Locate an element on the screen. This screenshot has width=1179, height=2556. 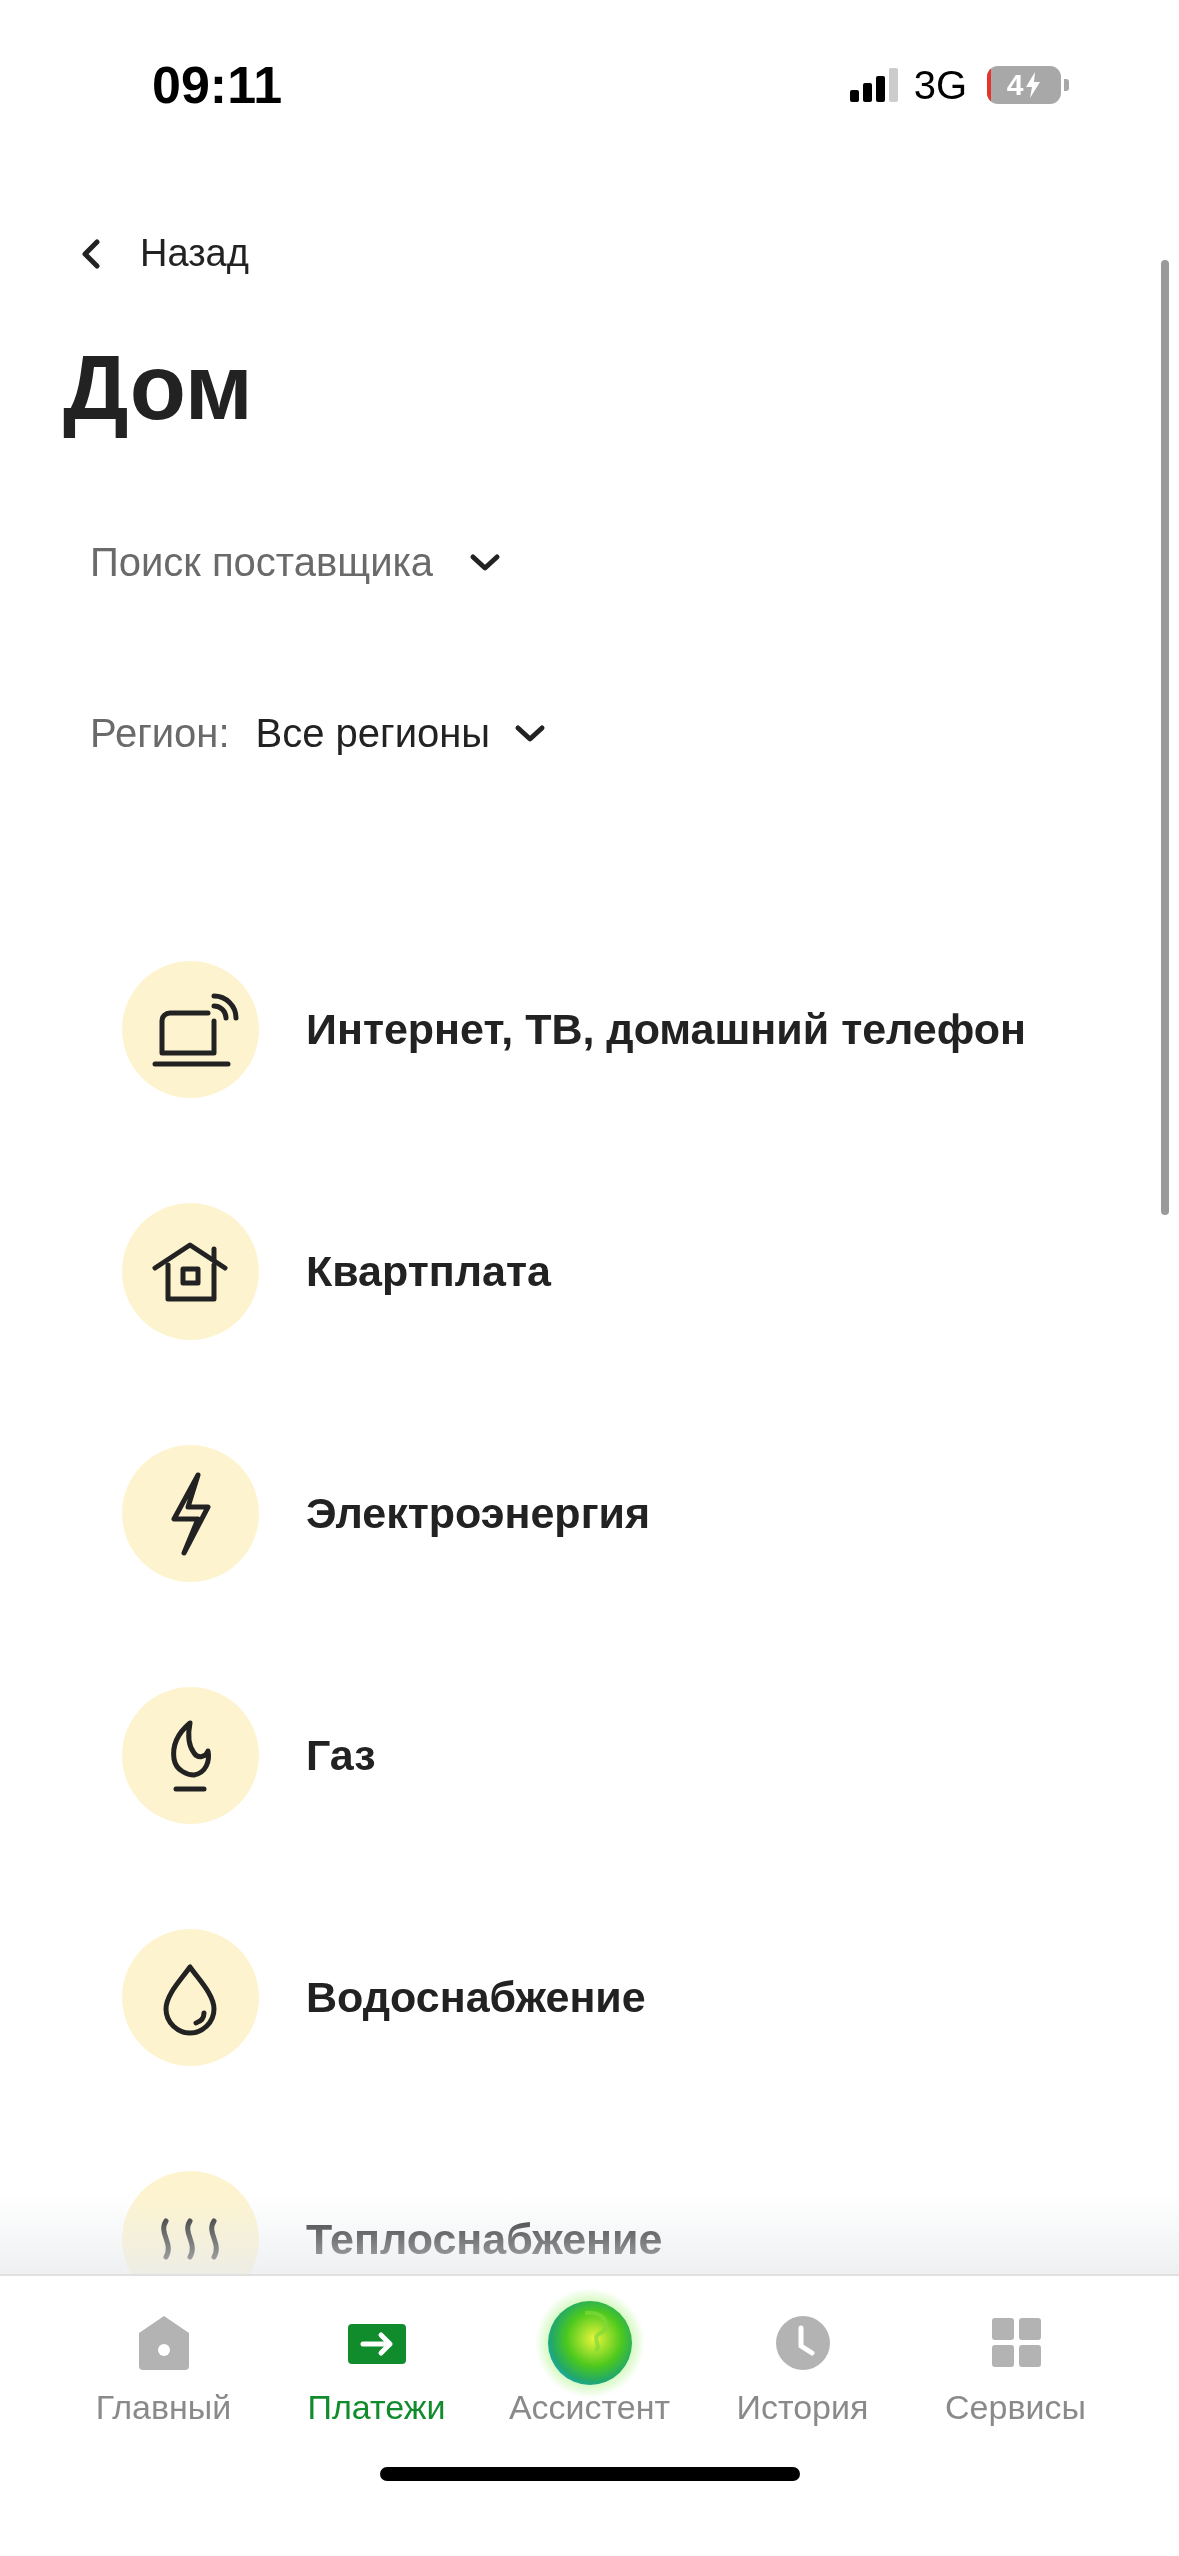
orb-icon is located at coordinates (589, 2343).